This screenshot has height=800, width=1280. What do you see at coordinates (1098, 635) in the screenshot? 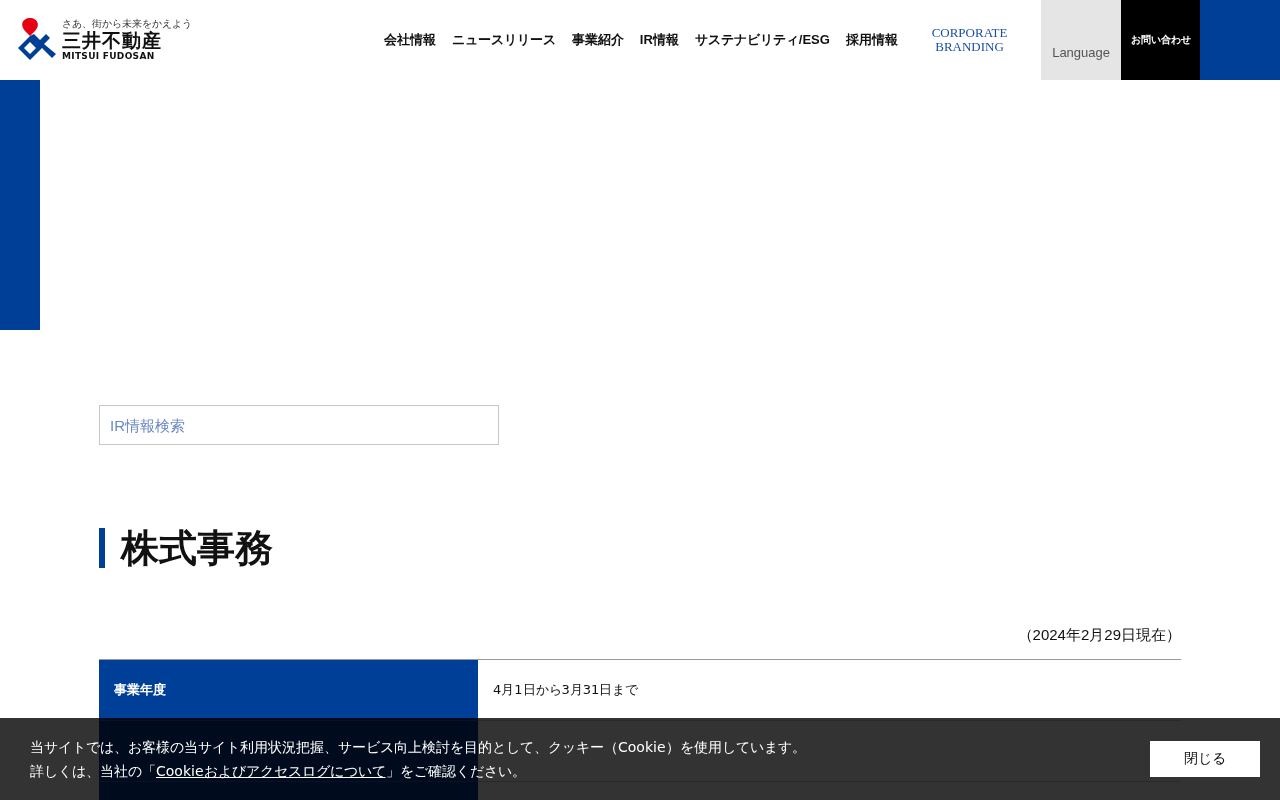
I see `as-of-date: （2024年2月29日現在）` at bounding box center [1098, 635].